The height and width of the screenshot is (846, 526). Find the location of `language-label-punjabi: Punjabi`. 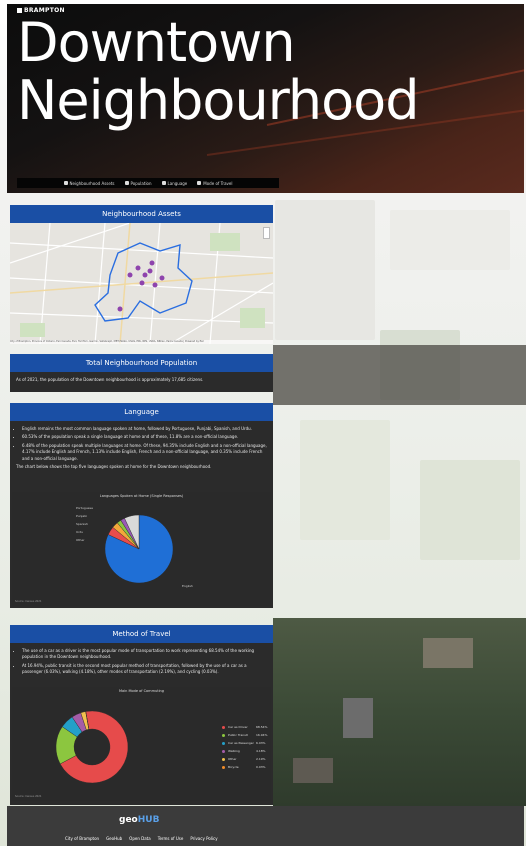

language-label-punjabi: Punjabi is located at coordinates (81, 516).